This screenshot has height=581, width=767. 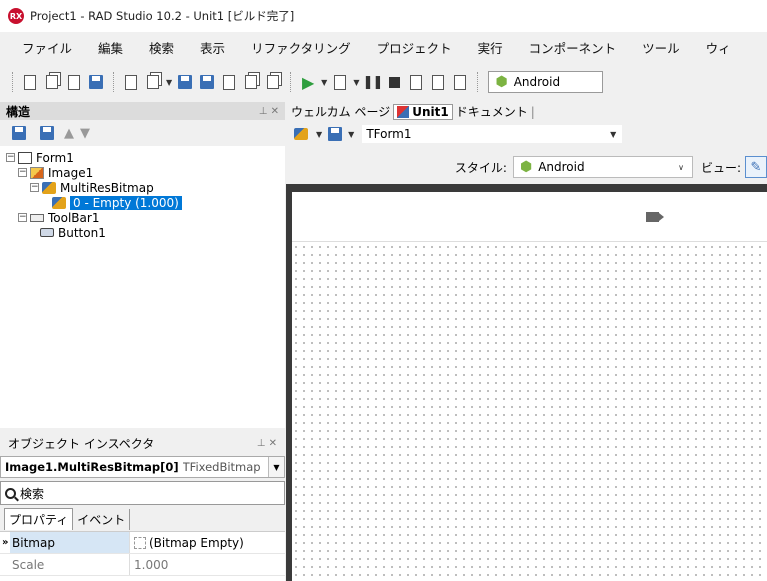 What do you see at coordinates (70, 564) in the screenshot?
I see `property-name: Scale` at bounding box center [70, 564].